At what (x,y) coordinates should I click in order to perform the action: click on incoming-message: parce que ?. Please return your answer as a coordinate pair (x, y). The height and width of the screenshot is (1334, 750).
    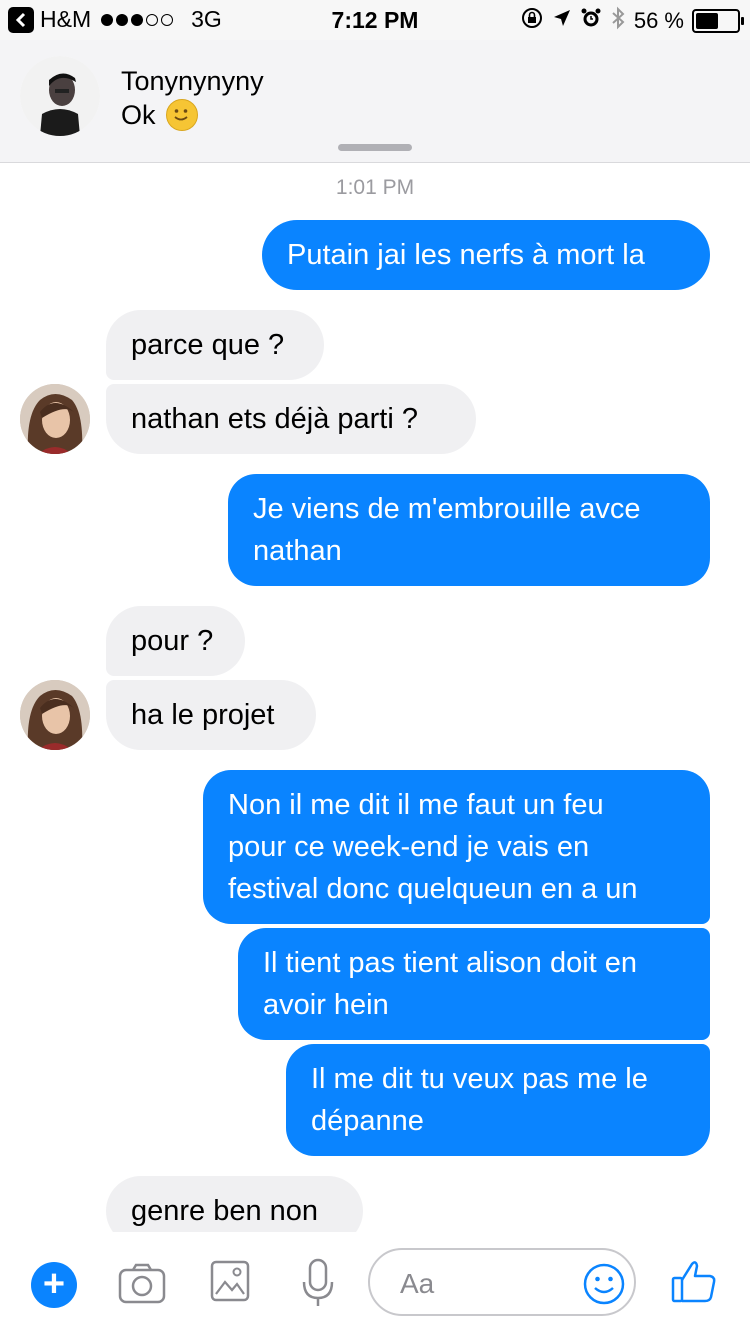
    Looking at the image, I should click on (215, 345).